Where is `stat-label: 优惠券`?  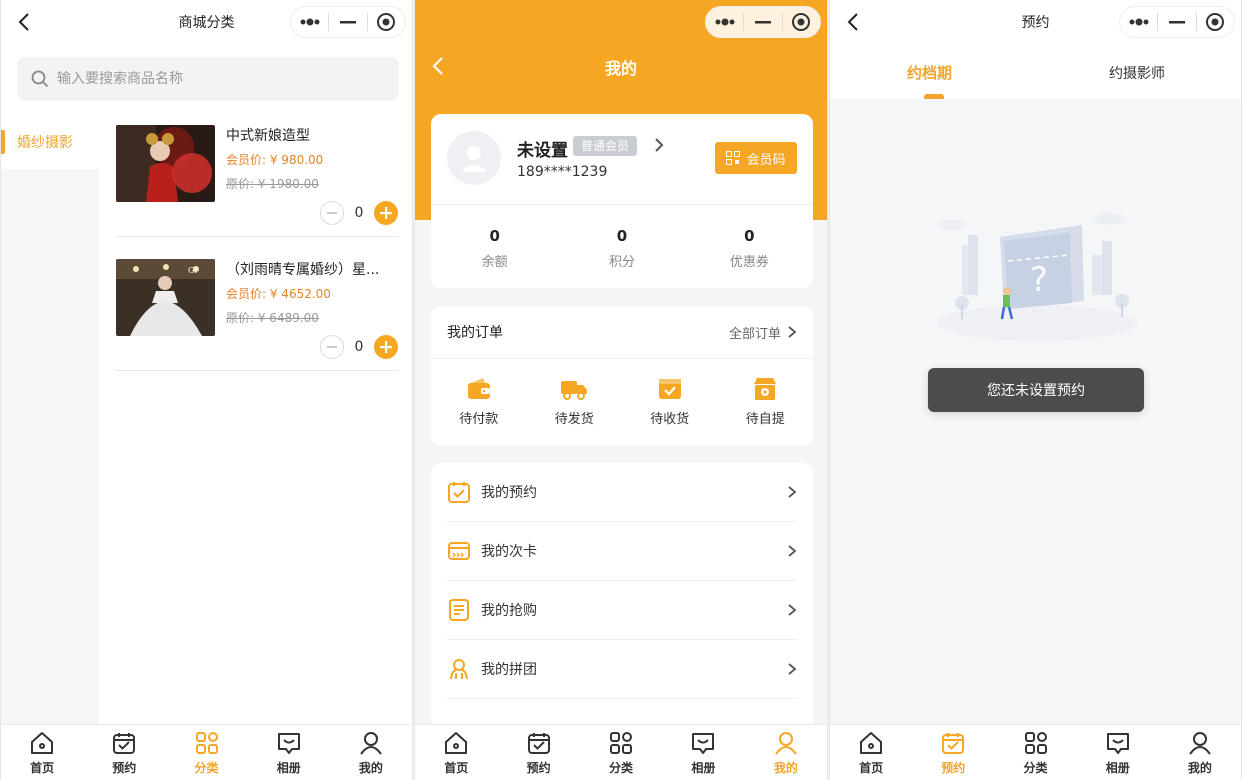 stat-label: 优惠券 is located at coordinates (749, 262).